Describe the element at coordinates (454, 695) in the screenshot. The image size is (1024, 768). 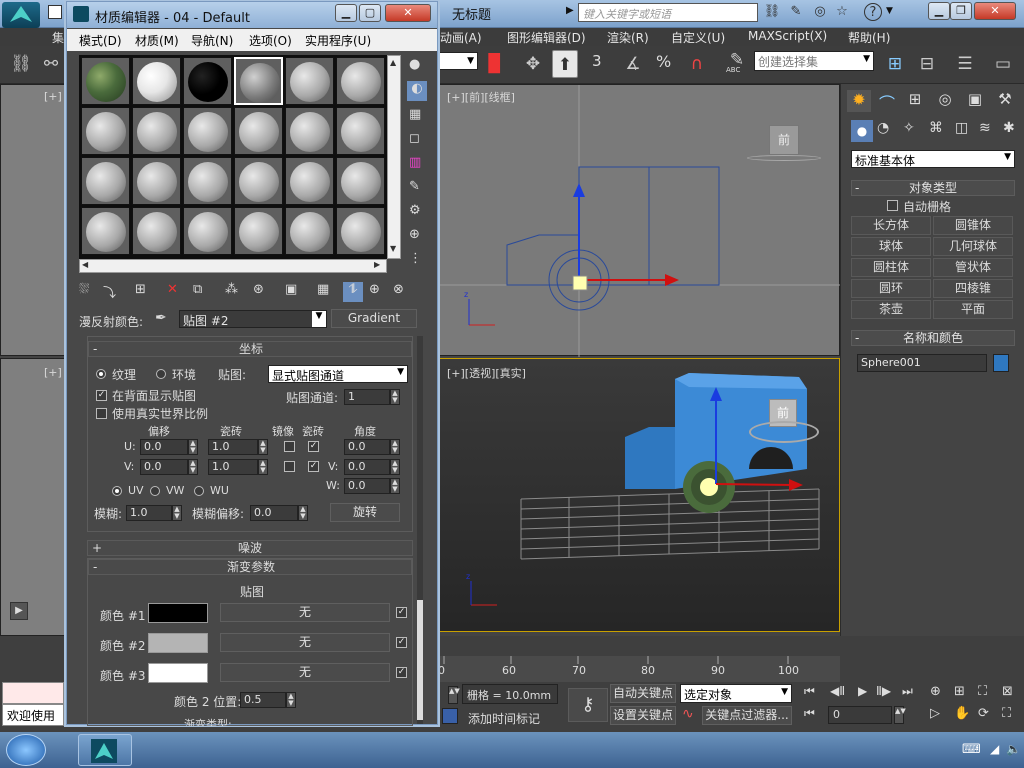
I see `grid-spinner-icon: ▲▼` at that location.